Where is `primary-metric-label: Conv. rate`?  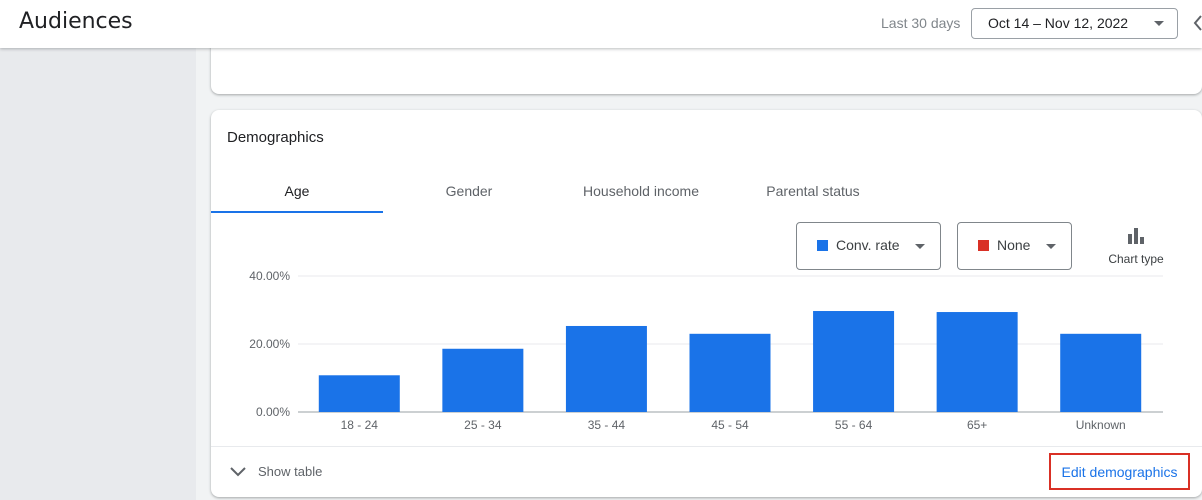
primary-metric-label: Conv. rate is located at coordinates (868, 245).